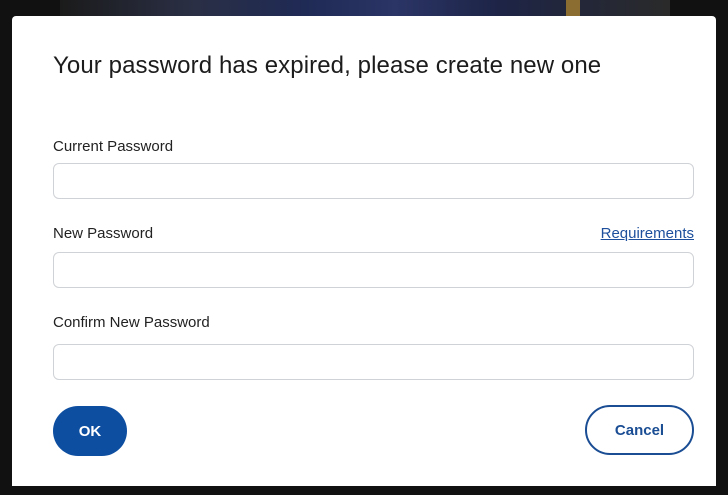 Image resolution: width=728 pixels, height=495 pixels. What do you see at coordinates (373, 270) in the screenshot?
I see `new-password-input` at bounding box center [373, 270].